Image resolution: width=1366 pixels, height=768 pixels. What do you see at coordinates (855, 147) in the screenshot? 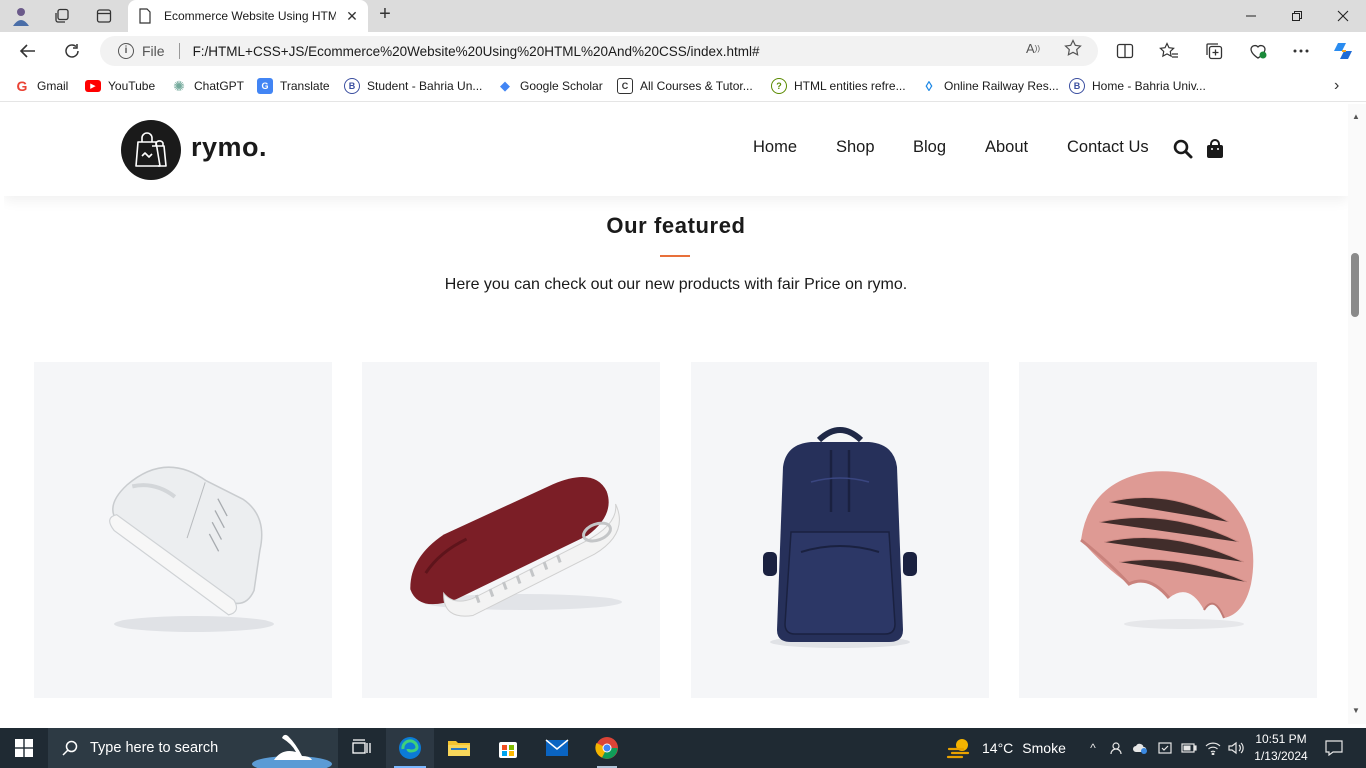
I see `nav-shop: Shop` at bounding box center [855, 147].